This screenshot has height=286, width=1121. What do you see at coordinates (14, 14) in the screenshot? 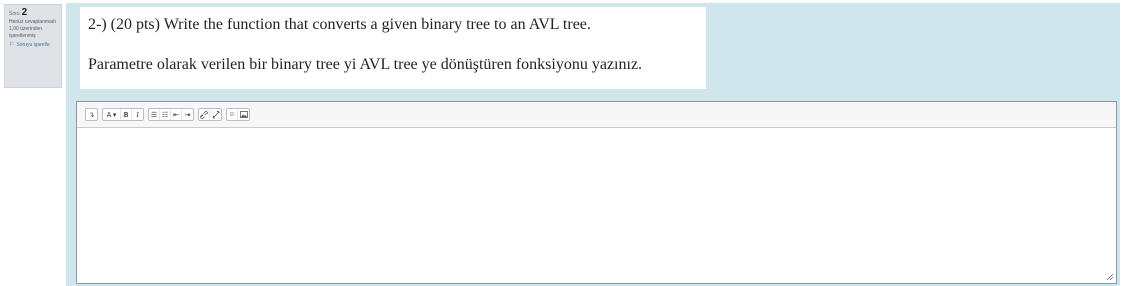
I see `question-word: Soru` at bounding box center [14, 14].